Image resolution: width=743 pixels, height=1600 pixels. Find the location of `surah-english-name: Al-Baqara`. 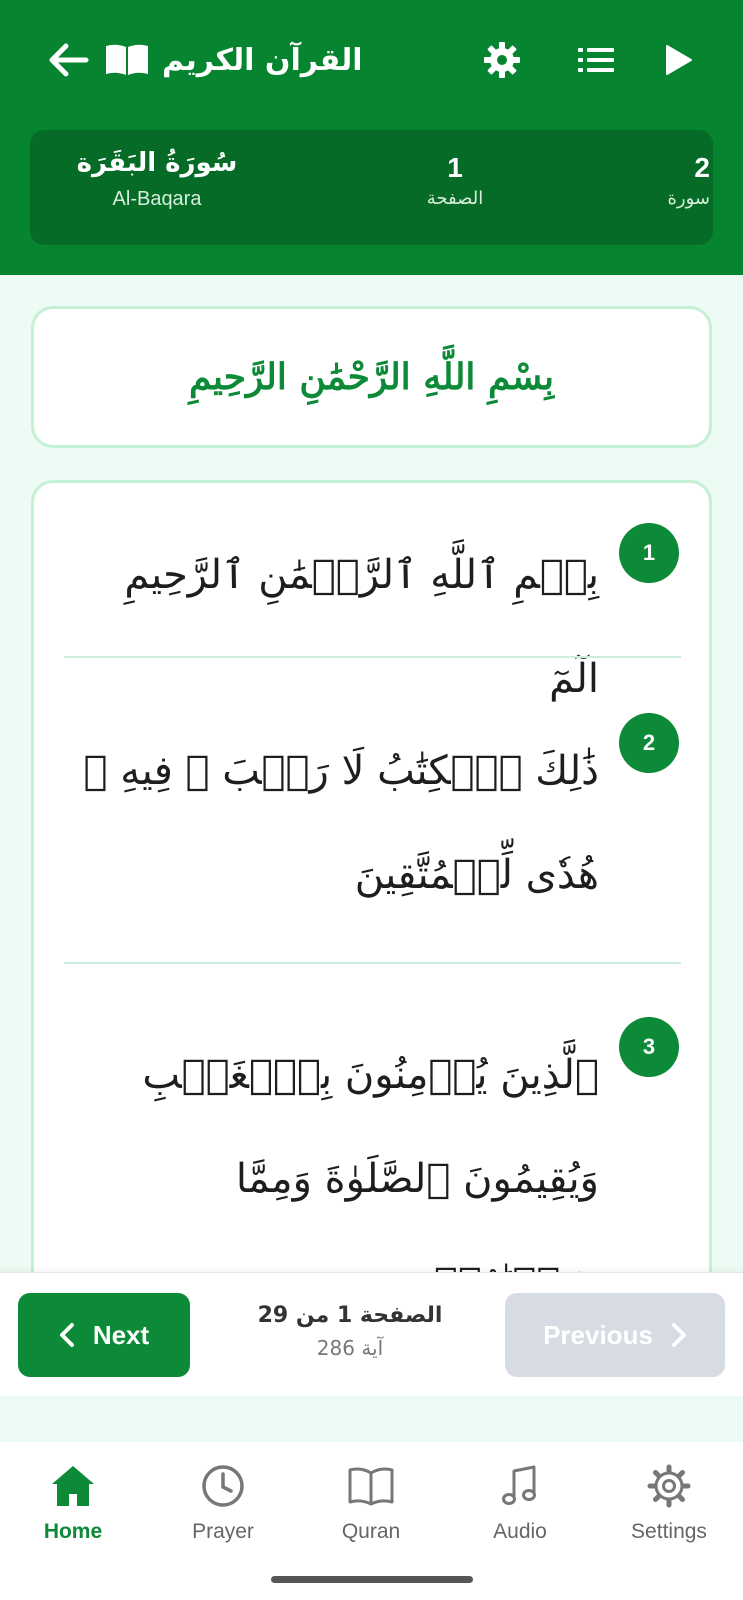

surah-english-name: Al-Baqara is located at coordinates (157, 199).